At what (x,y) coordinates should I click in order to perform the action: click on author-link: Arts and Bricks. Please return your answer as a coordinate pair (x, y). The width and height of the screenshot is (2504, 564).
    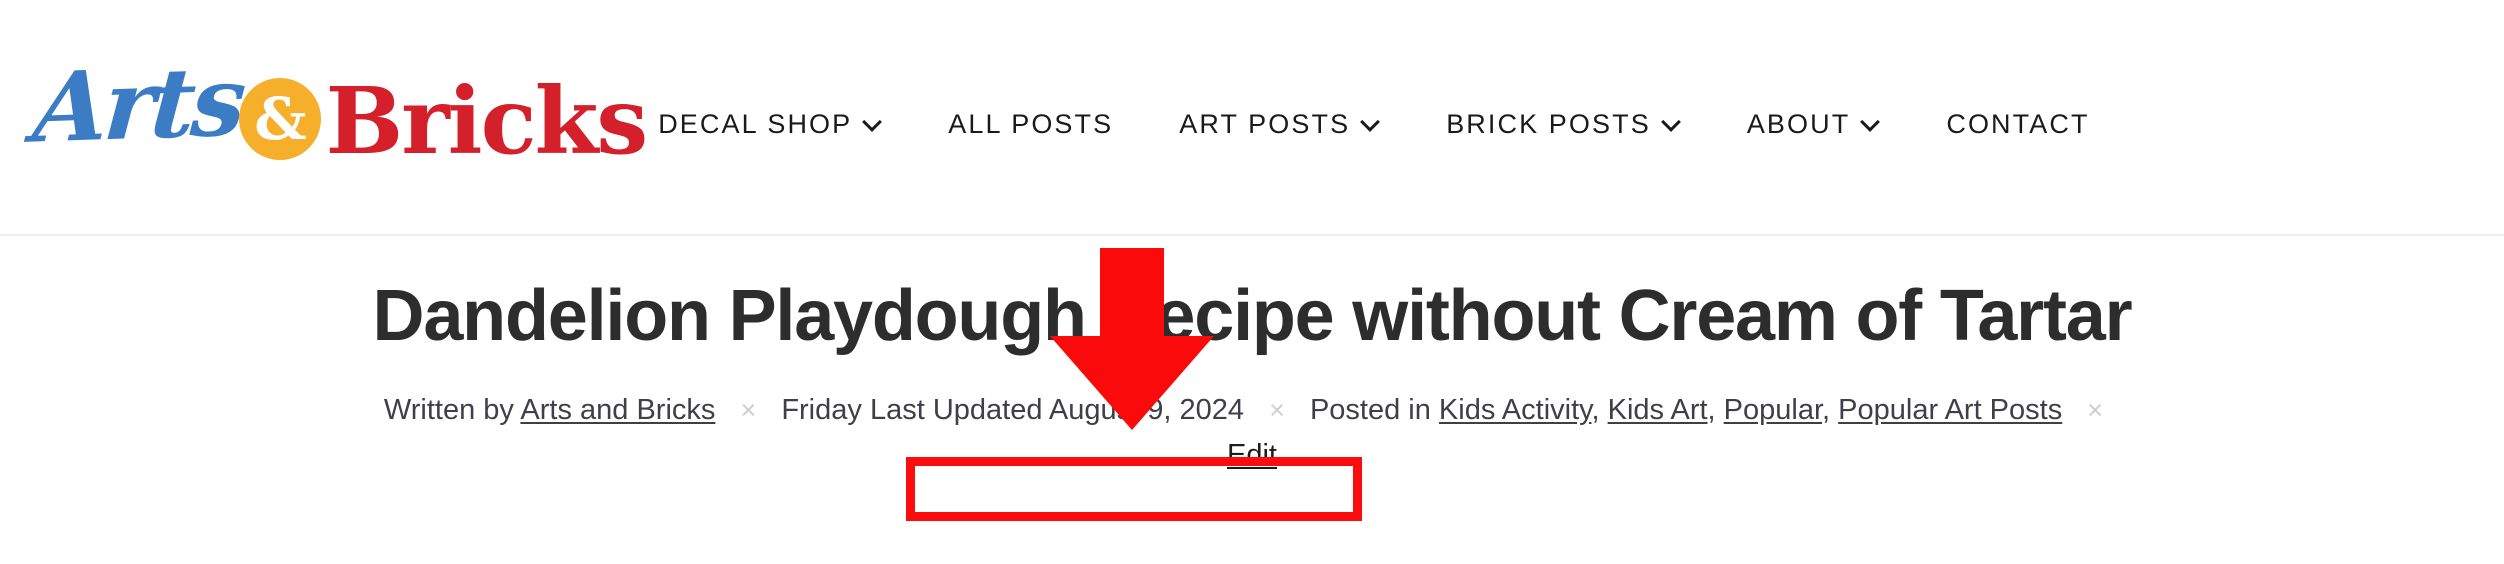
    Looking at the image, I should click on (617, 410).